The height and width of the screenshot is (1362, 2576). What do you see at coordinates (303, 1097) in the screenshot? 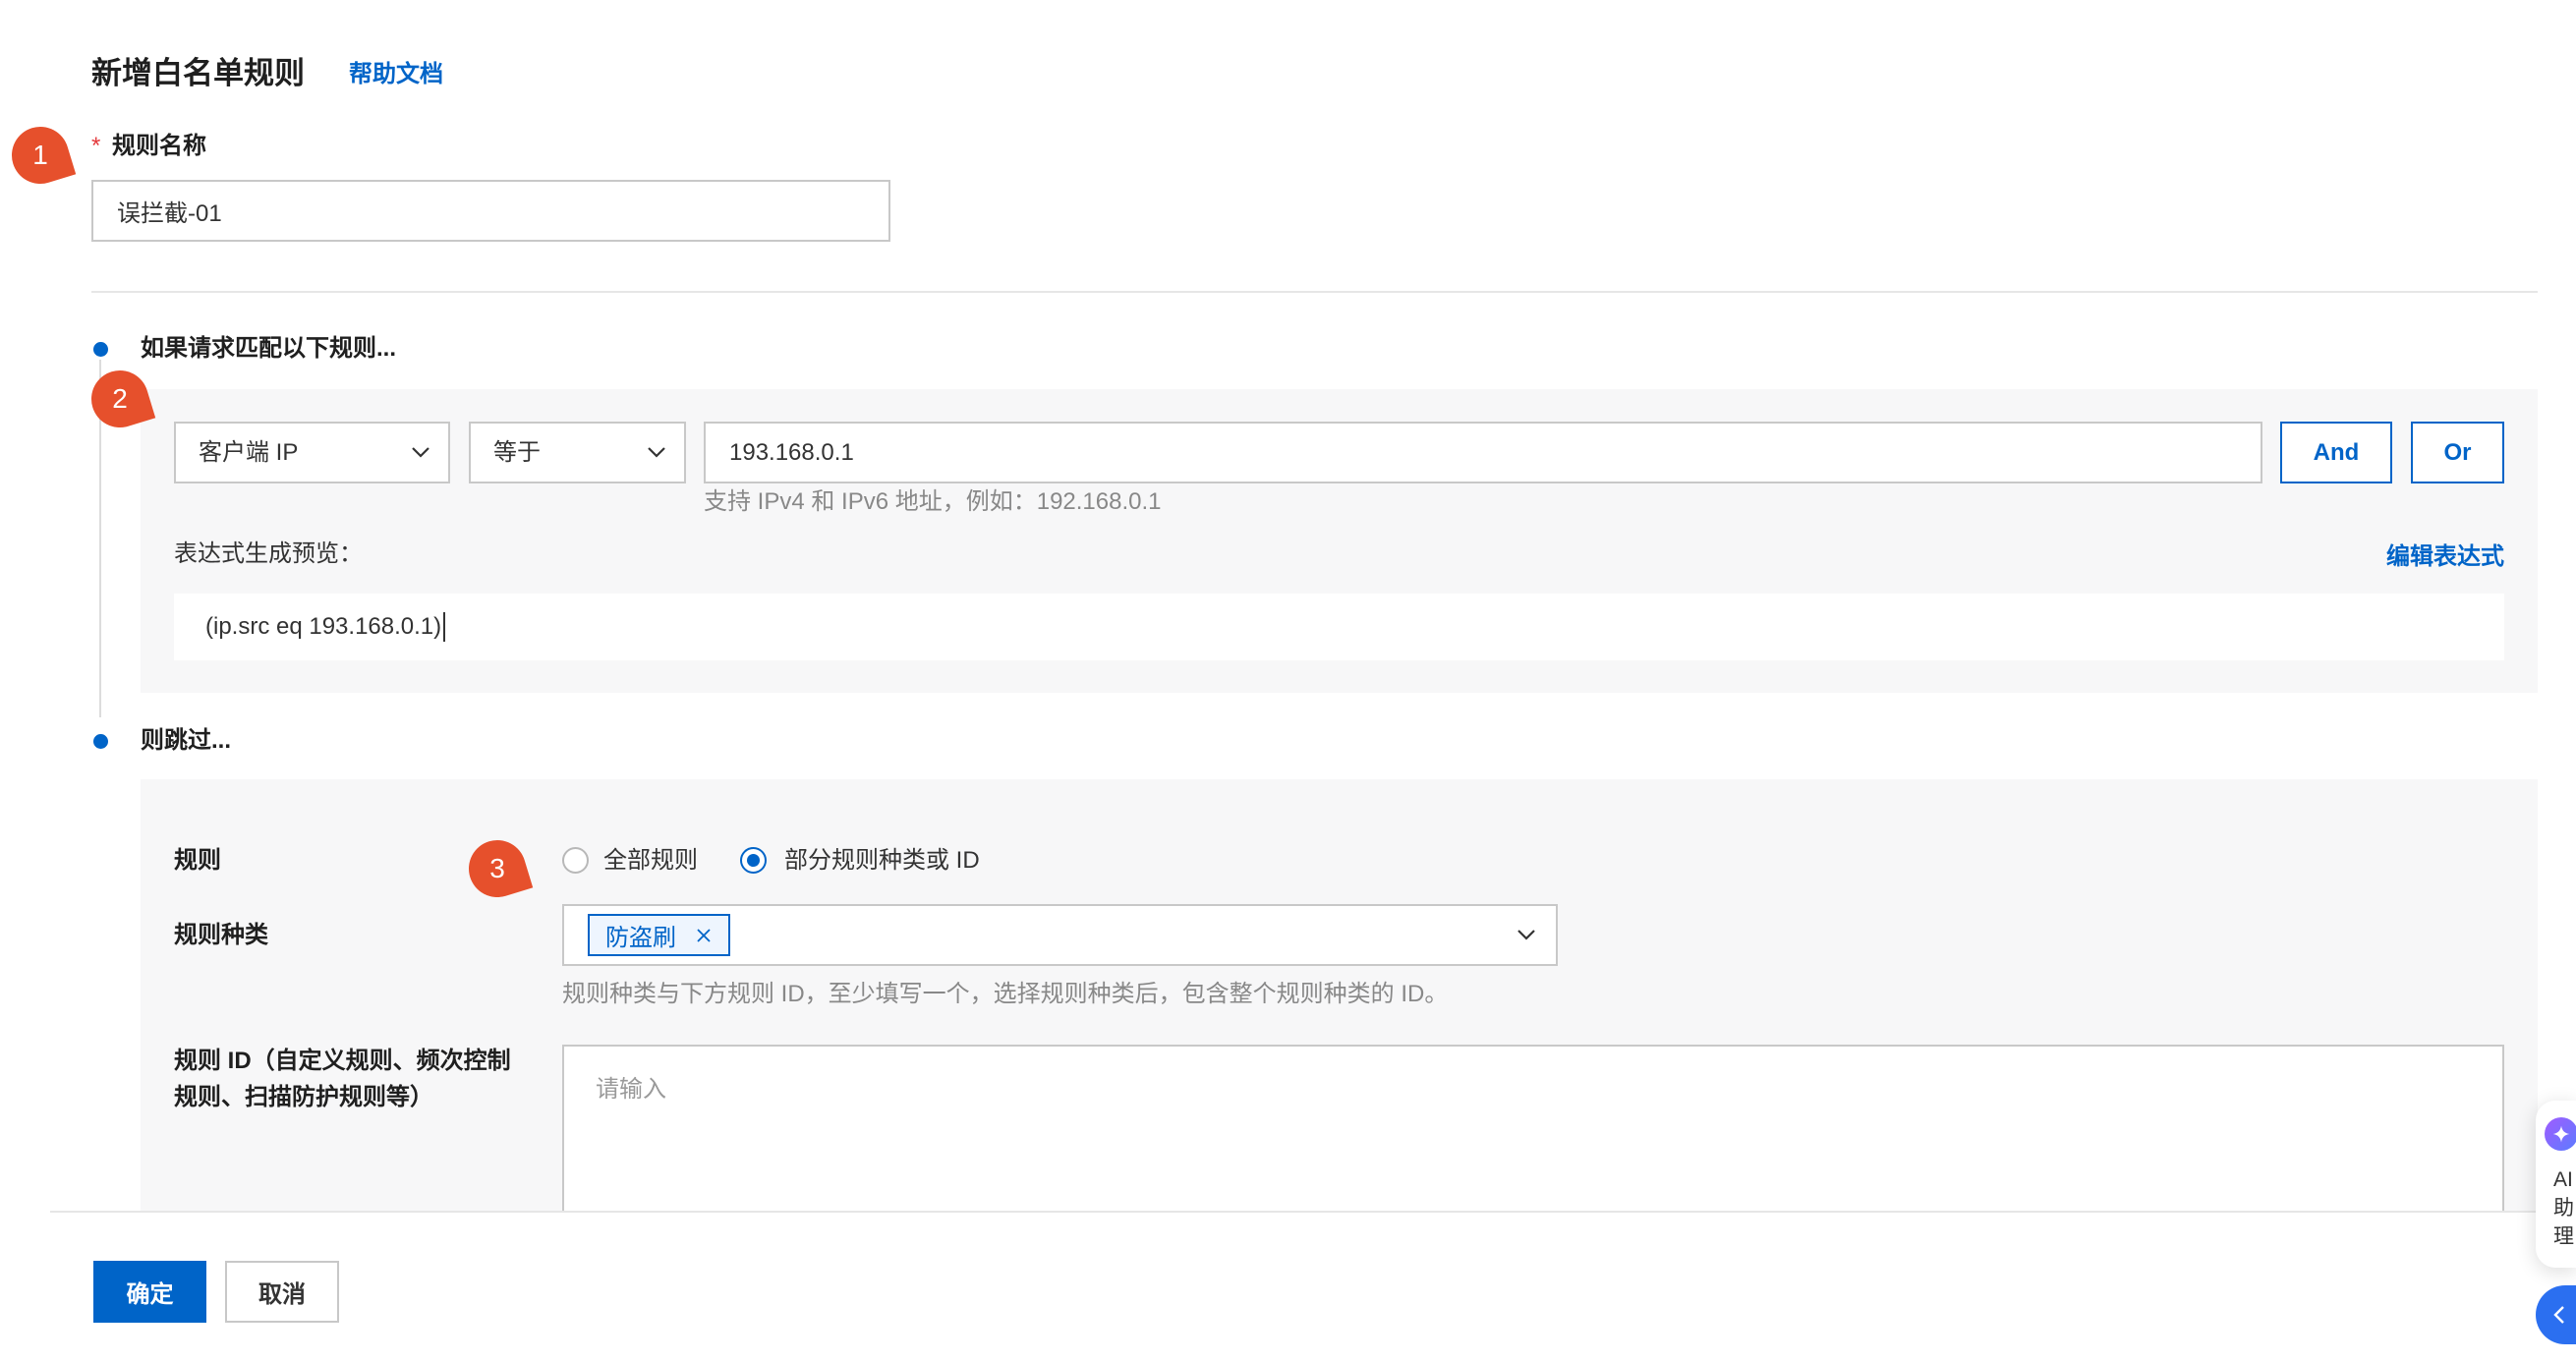
I see `rule-ids-label-line: 规则、扫描防护规则等）` at bounding box center [303, 1097].